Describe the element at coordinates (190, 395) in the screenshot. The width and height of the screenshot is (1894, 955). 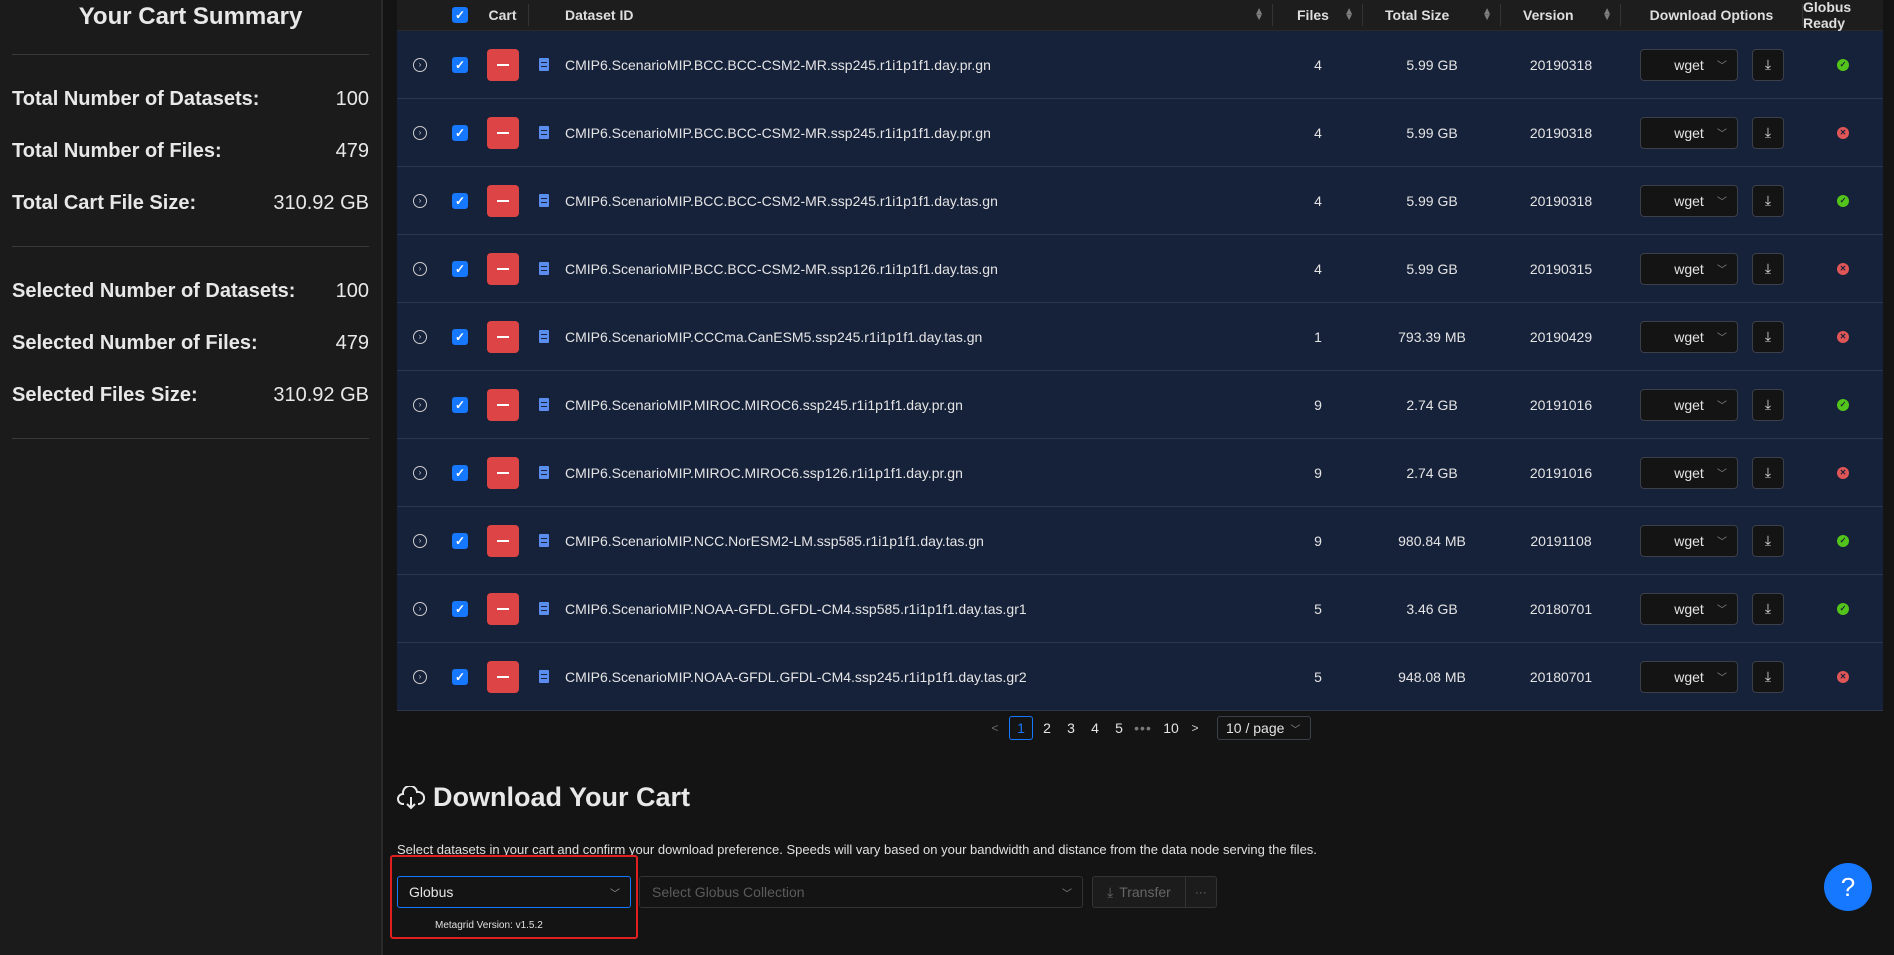
I see `selected-size-row: Selected Files Size: 310.92 GB` at that location.